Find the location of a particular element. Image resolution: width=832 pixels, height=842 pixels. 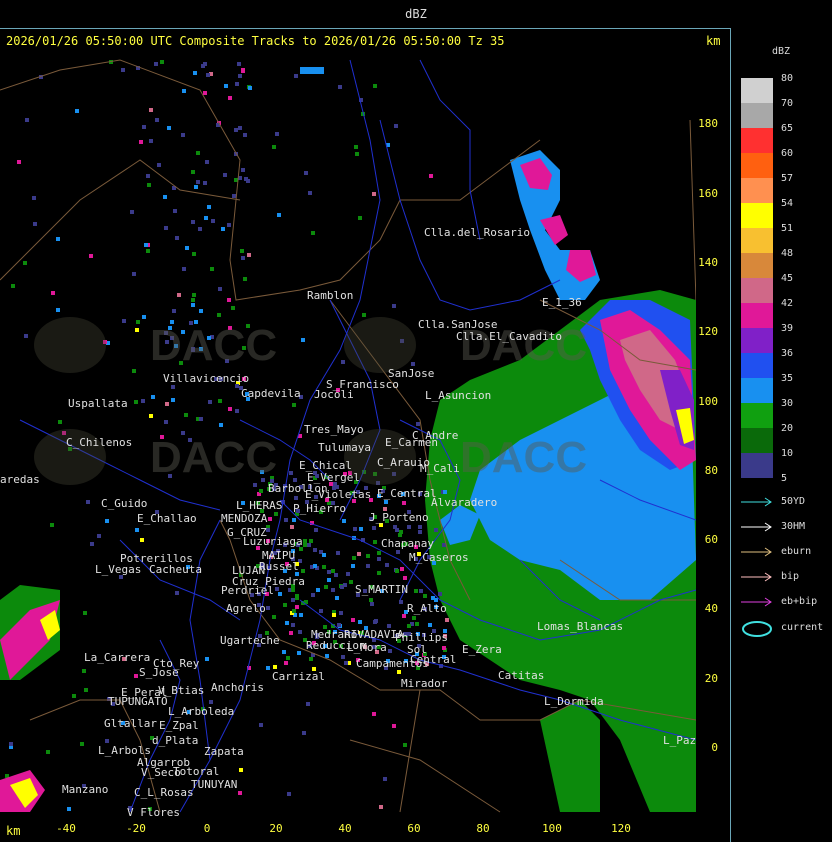

place-label: Agrelo is located at coordinates (246, 608).